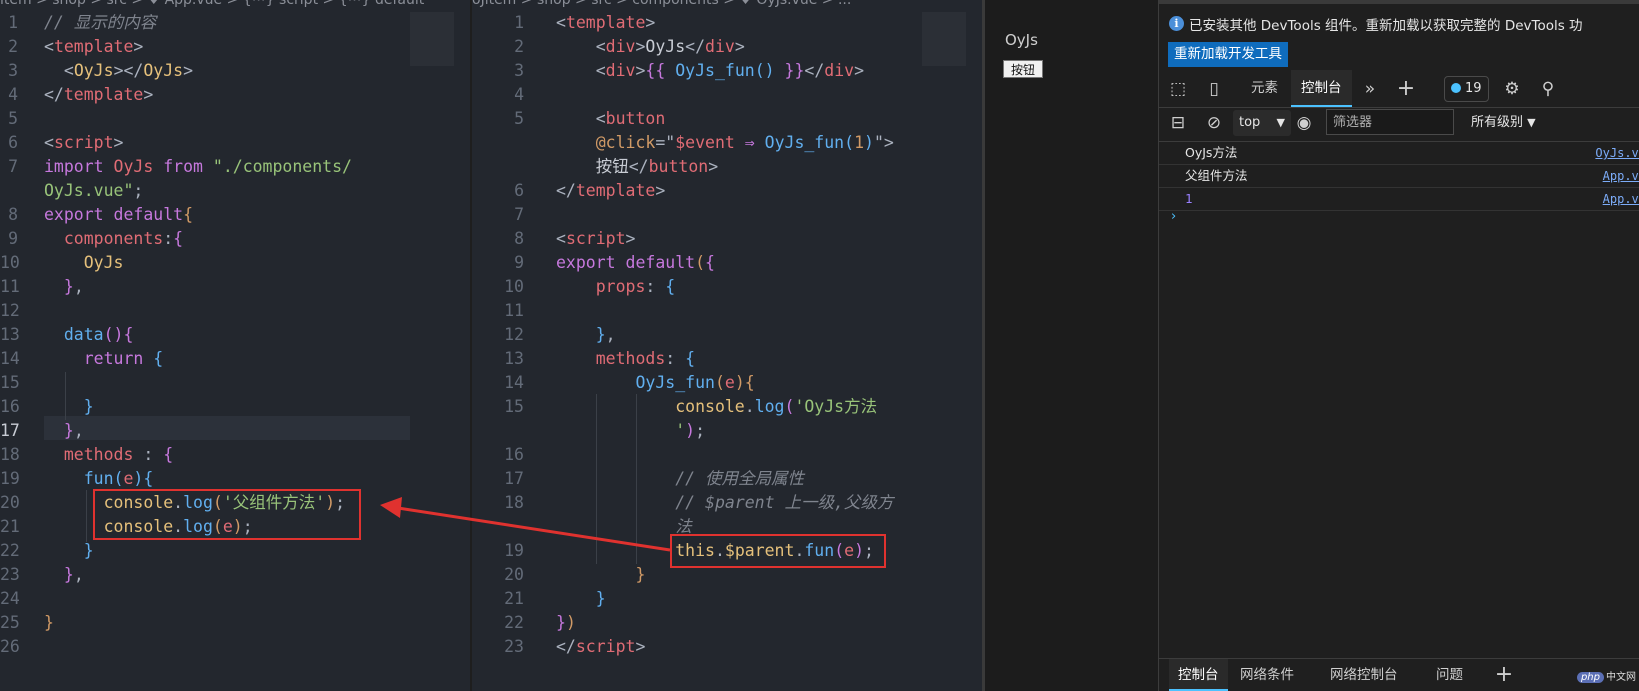 Image resolution: width=1639 pixels, height=691 pixels. I want to click on context-select: top ▼, so click(1262, 123).